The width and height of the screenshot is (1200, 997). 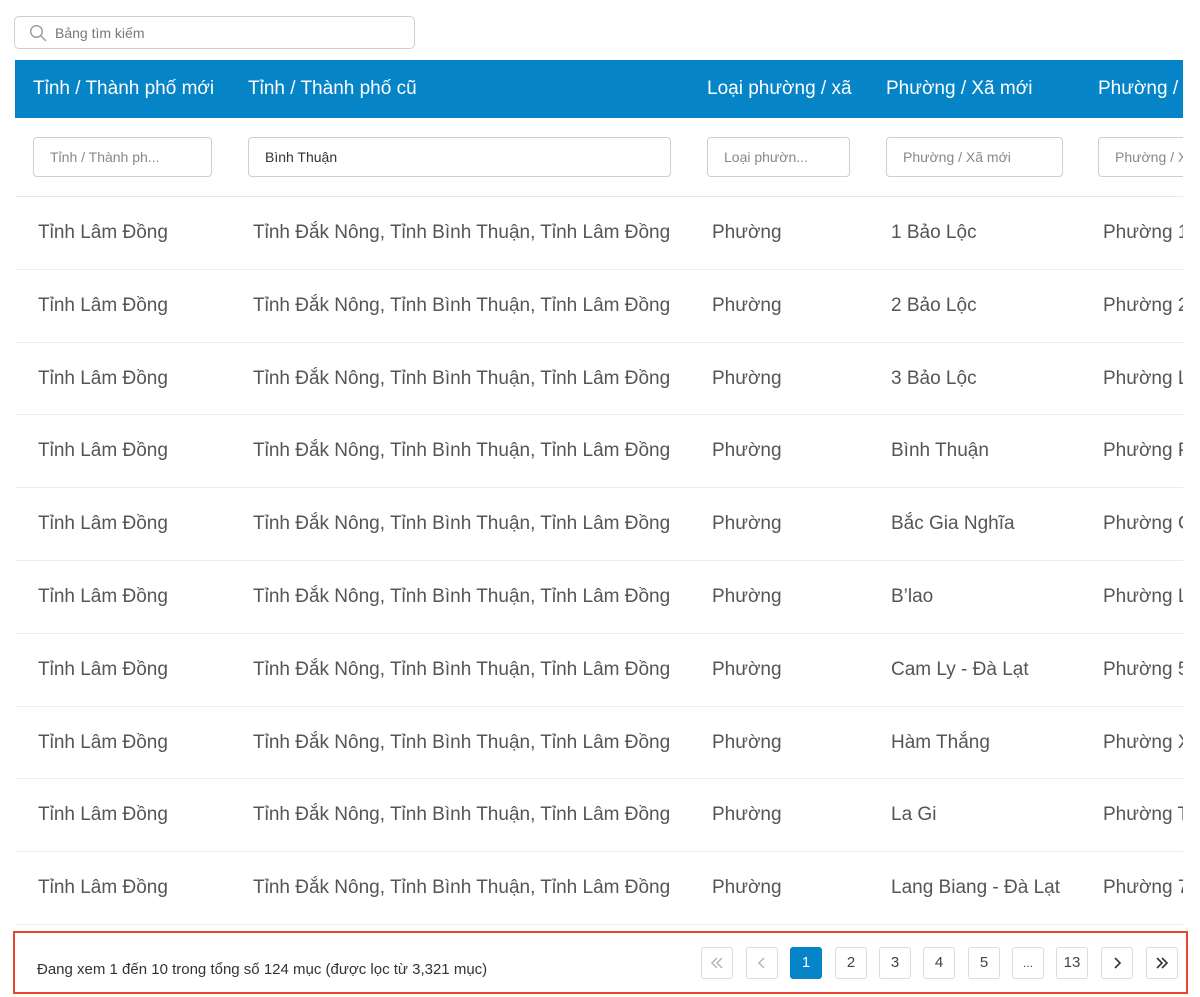 I want to click on prev-page-icon, so click(x=761, y=963).